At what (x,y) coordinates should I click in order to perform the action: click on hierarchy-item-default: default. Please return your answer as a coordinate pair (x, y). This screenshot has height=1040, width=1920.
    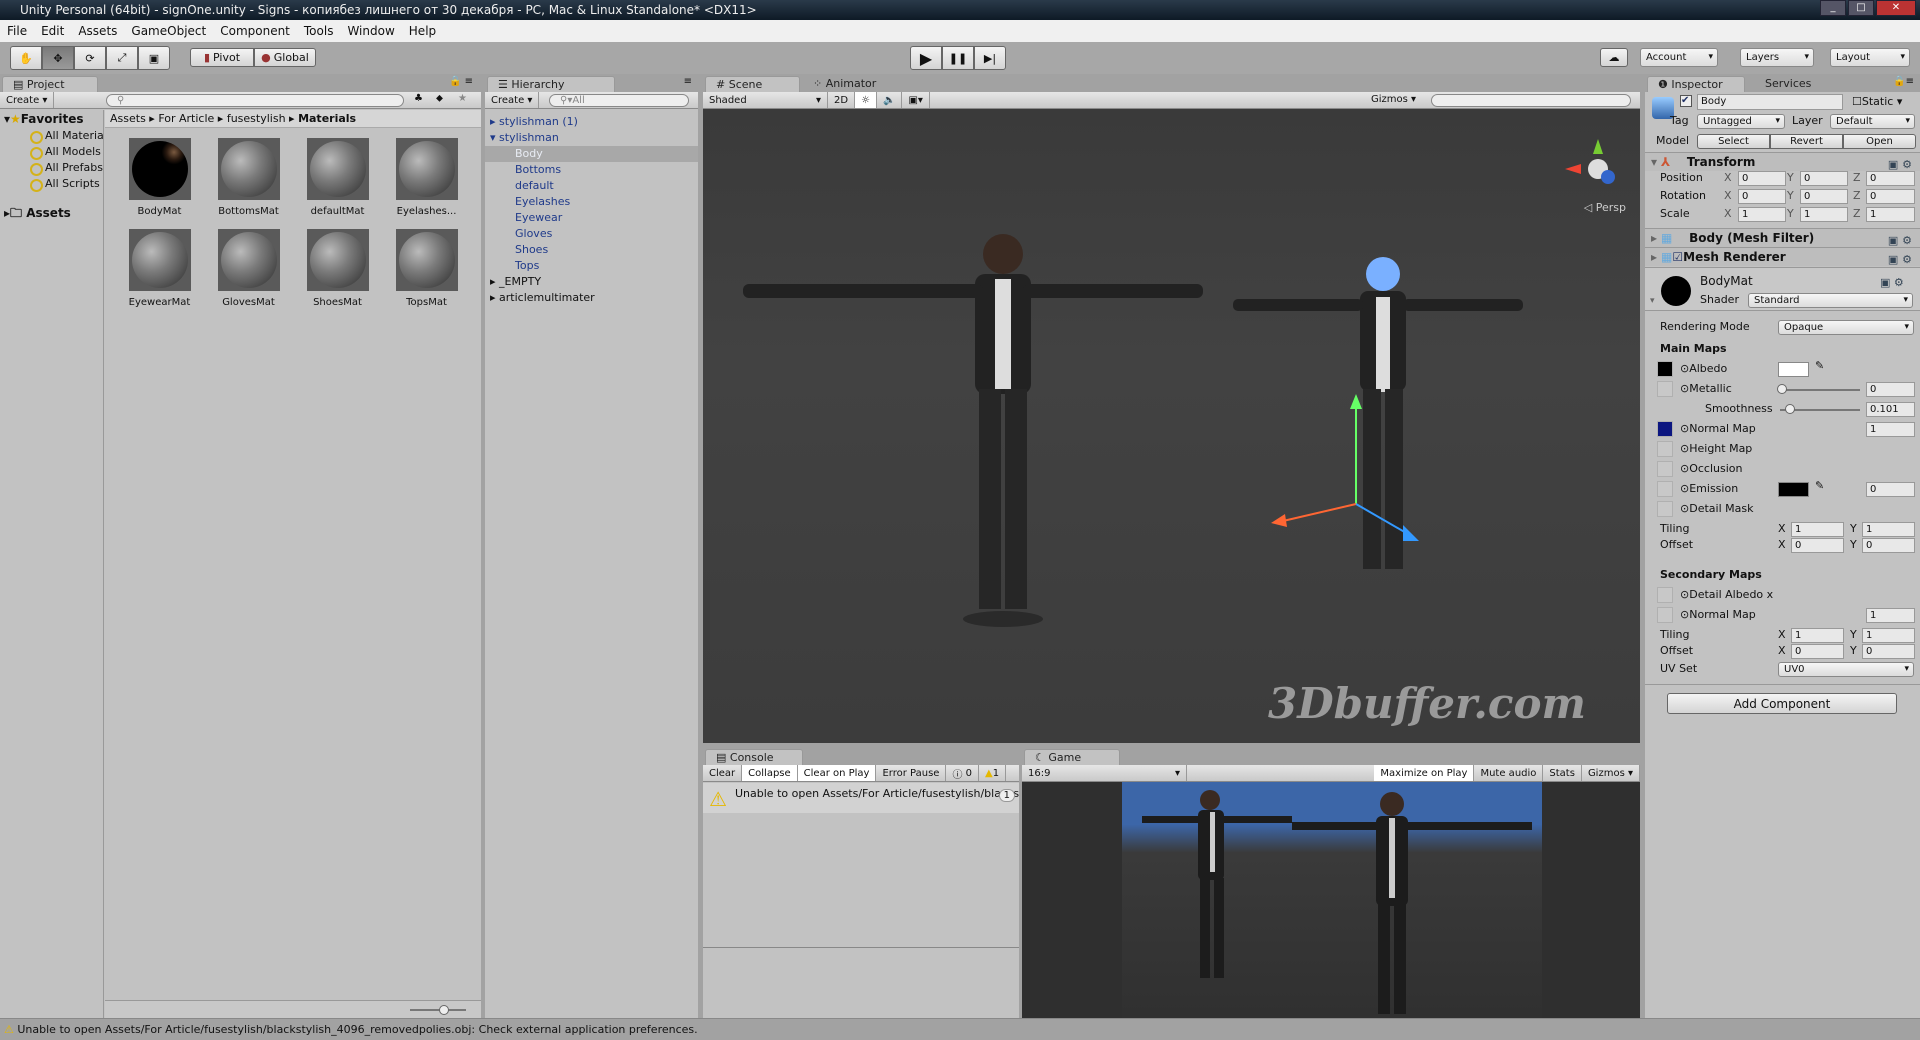
    Looking at the image, I should click on (591, 186).